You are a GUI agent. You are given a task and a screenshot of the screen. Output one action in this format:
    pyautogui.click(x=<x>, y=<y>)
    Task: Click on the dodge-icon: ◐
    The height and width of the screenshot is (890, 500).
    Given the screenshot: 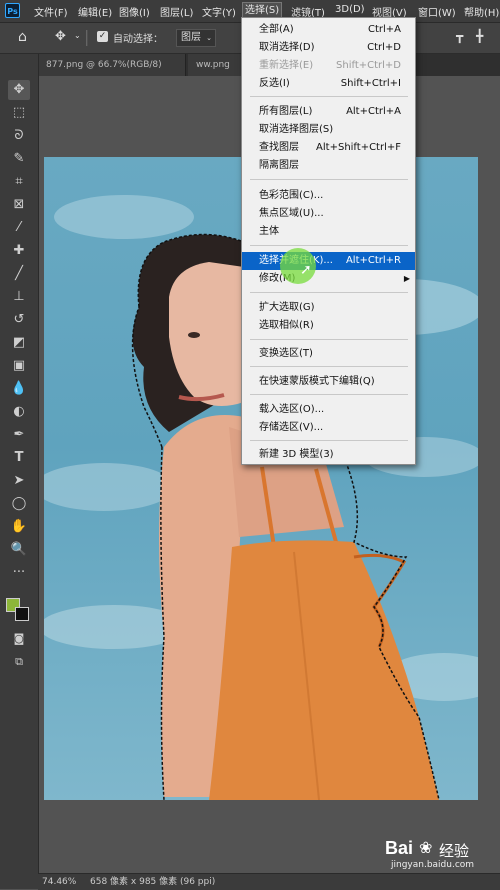 What is the action you would take?
    pyautogui.click(x=19, y=412)
    